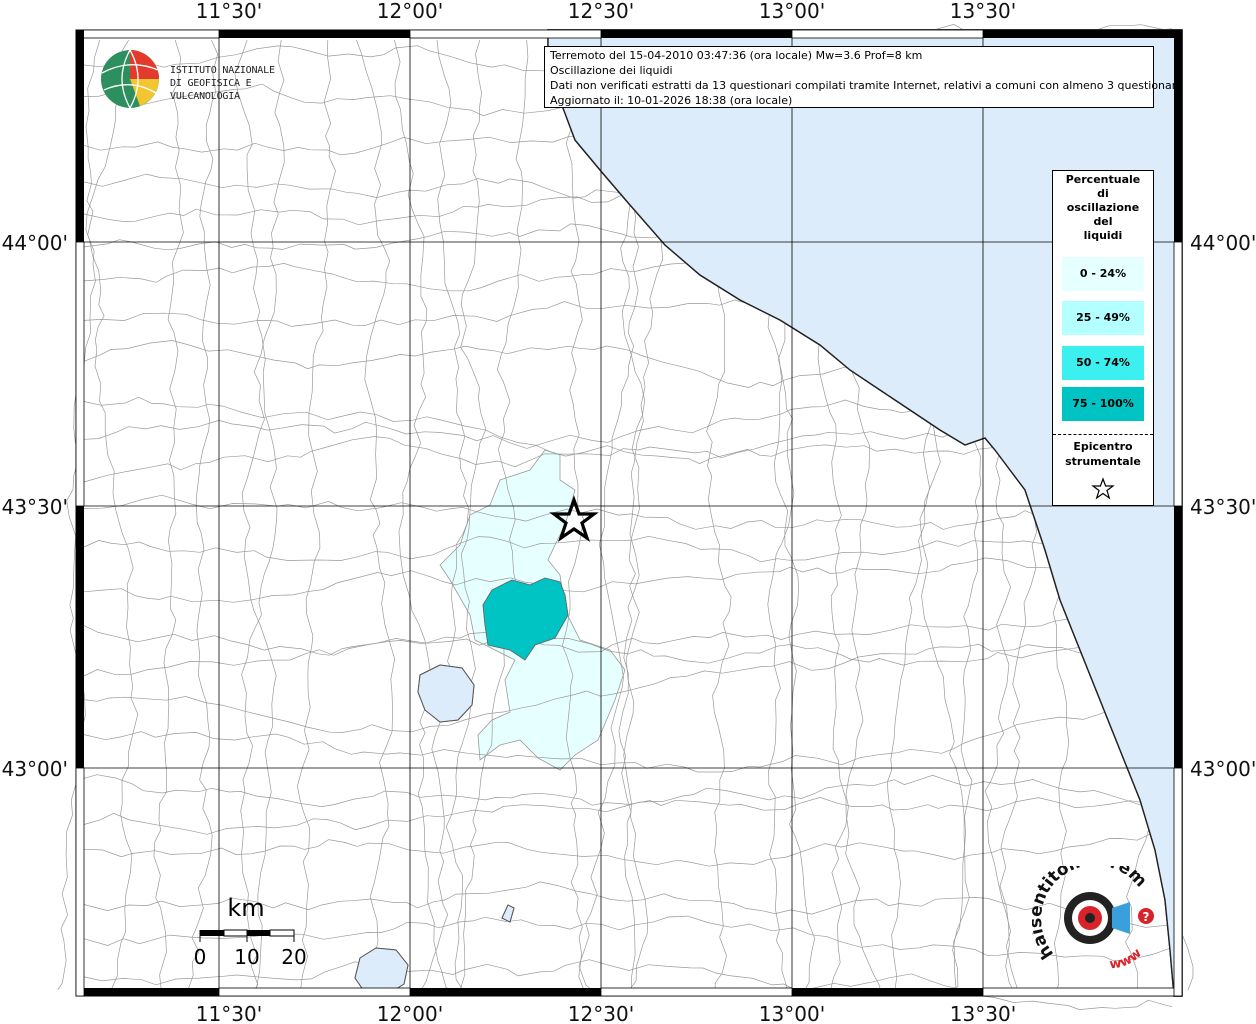  I want to click on lon-label-bottom-5: 13°30', so click(983, 1013).